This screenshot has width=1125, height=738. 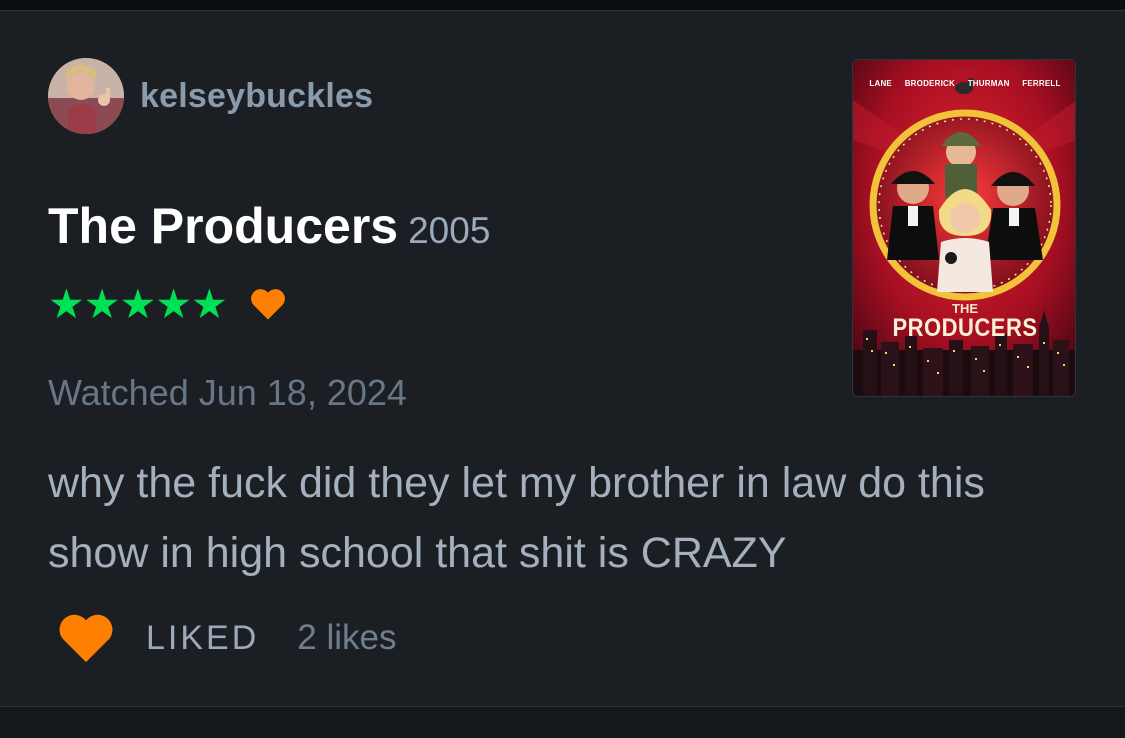 I want to click on review-author: kelseybuckles, so click(x=210, y=96).